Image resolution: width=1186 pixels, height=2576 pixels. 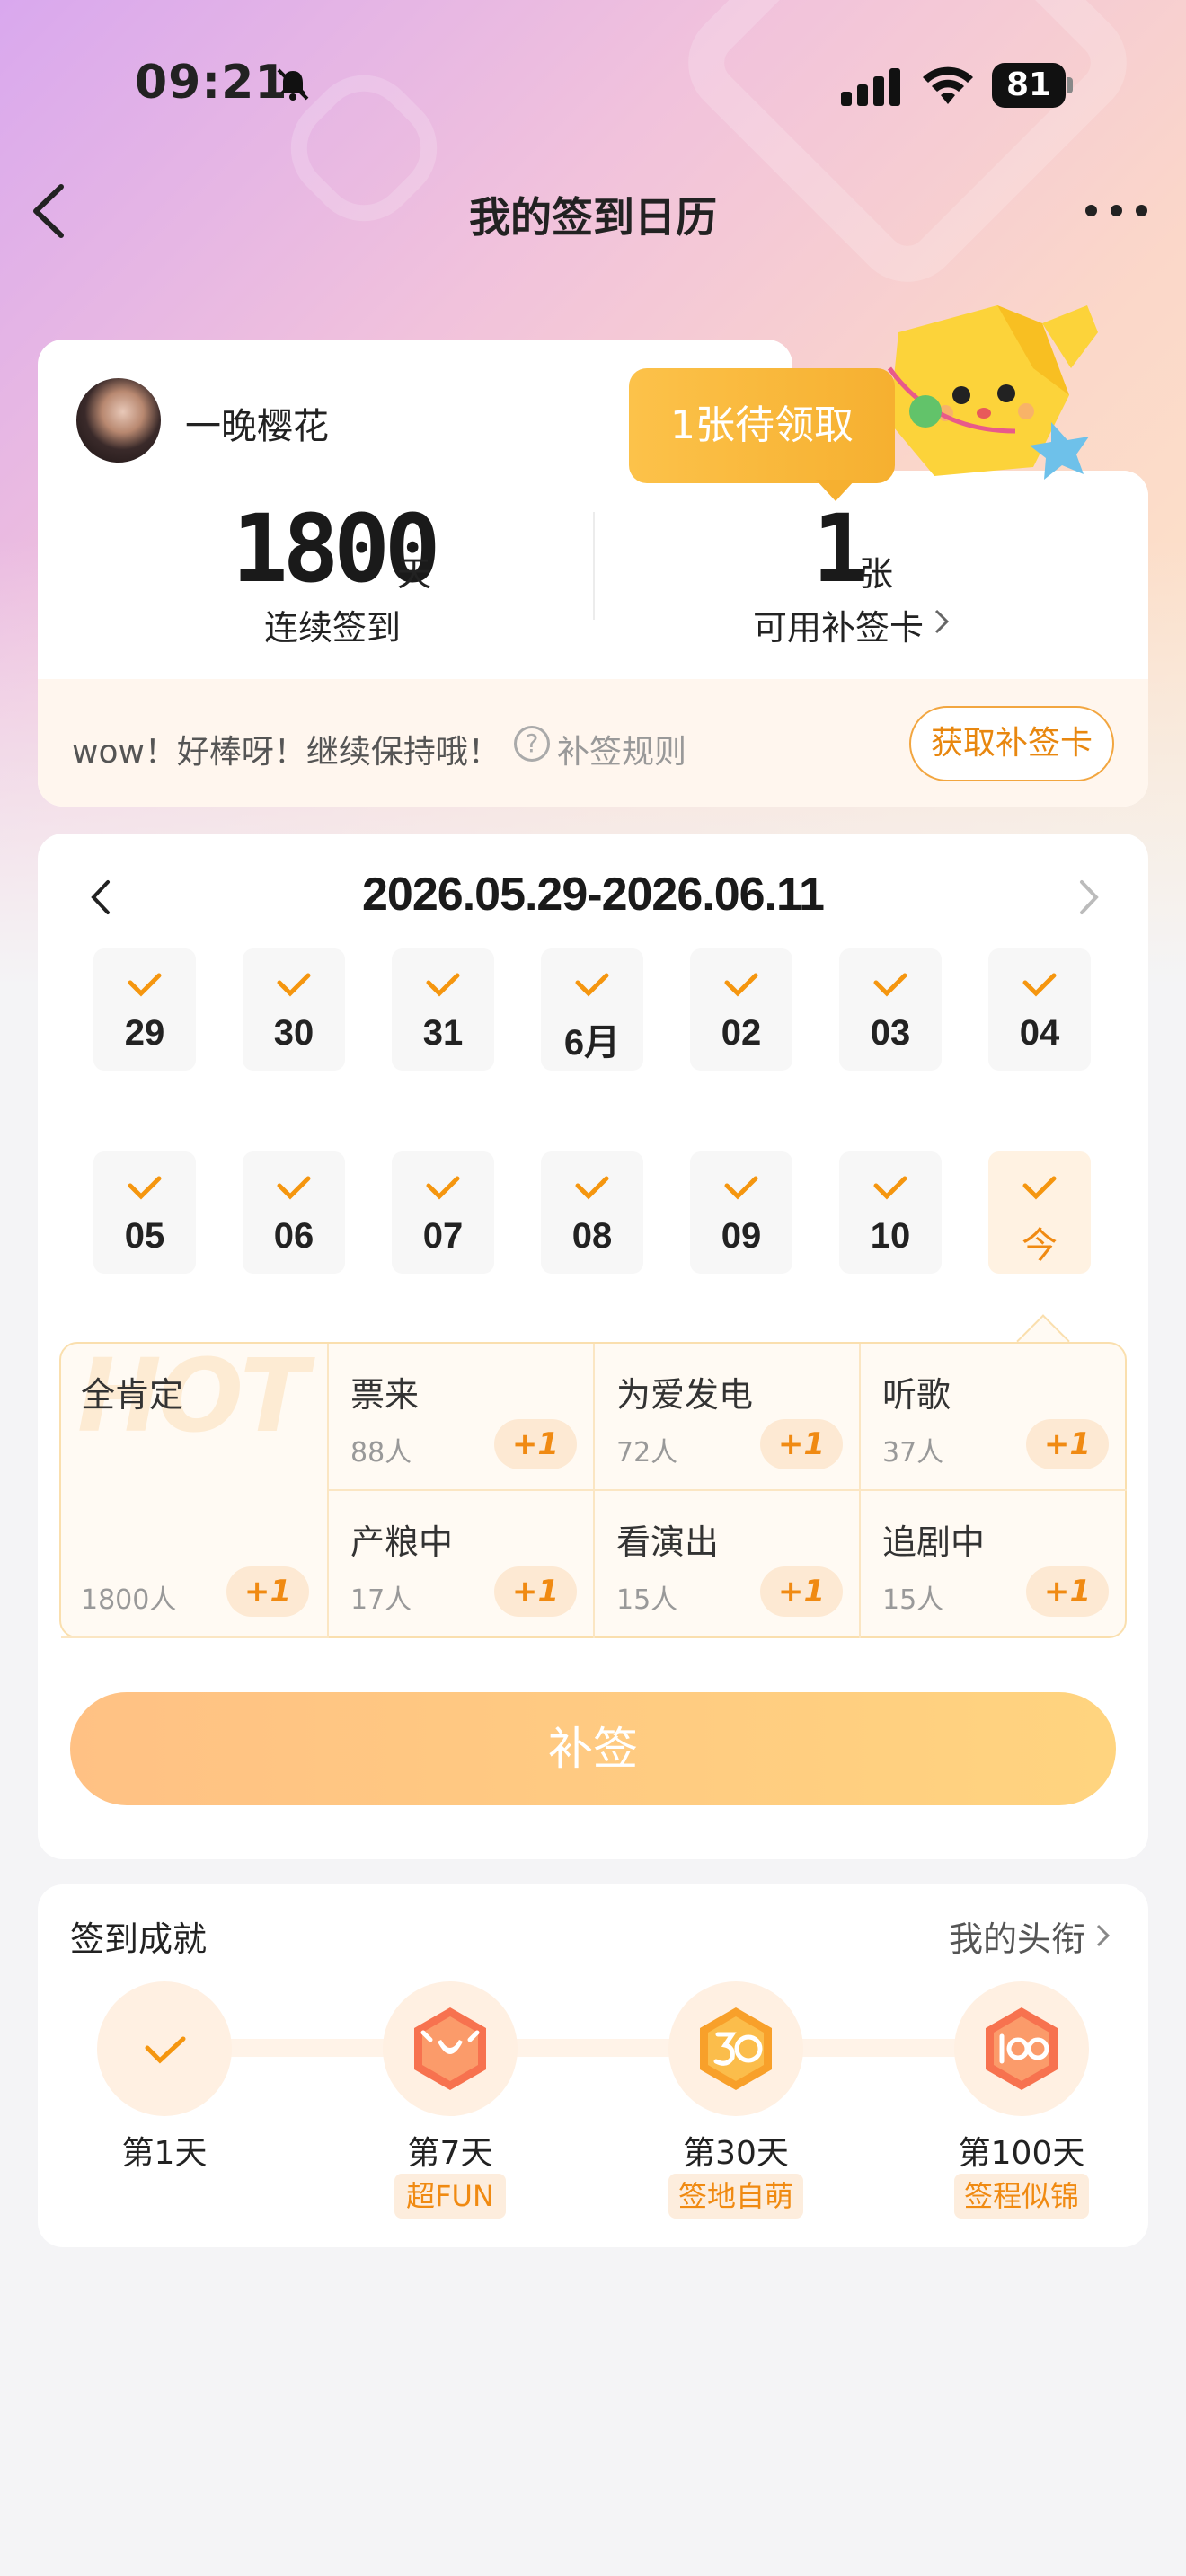 What do you see at coordinates (876, 574) in the screenshot?
I see `makeup-card-unit: 张` at bounding box center [876, 574].